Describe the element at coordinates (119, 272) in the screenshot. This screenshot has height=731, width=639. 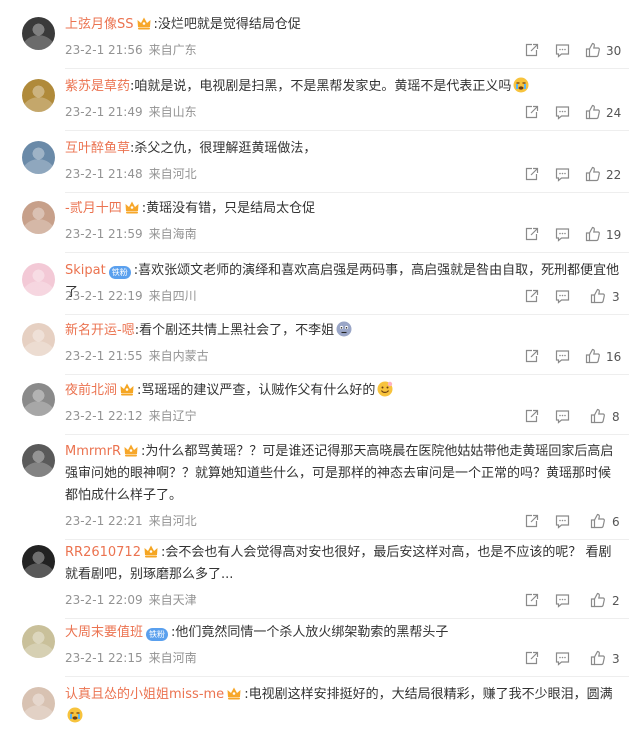
I see `fan-badge: 铁粉` at that location.